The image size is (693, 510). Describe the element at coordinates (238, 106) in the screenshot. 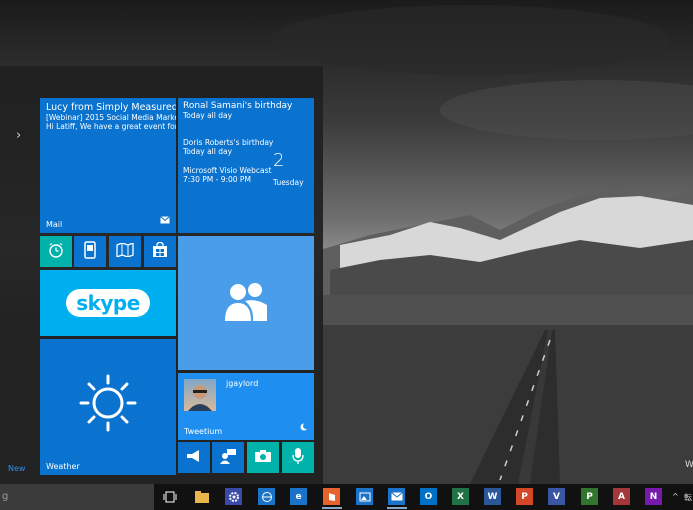

I see `calendar-event-1-title: Ronal Samani's birthday` at that location.